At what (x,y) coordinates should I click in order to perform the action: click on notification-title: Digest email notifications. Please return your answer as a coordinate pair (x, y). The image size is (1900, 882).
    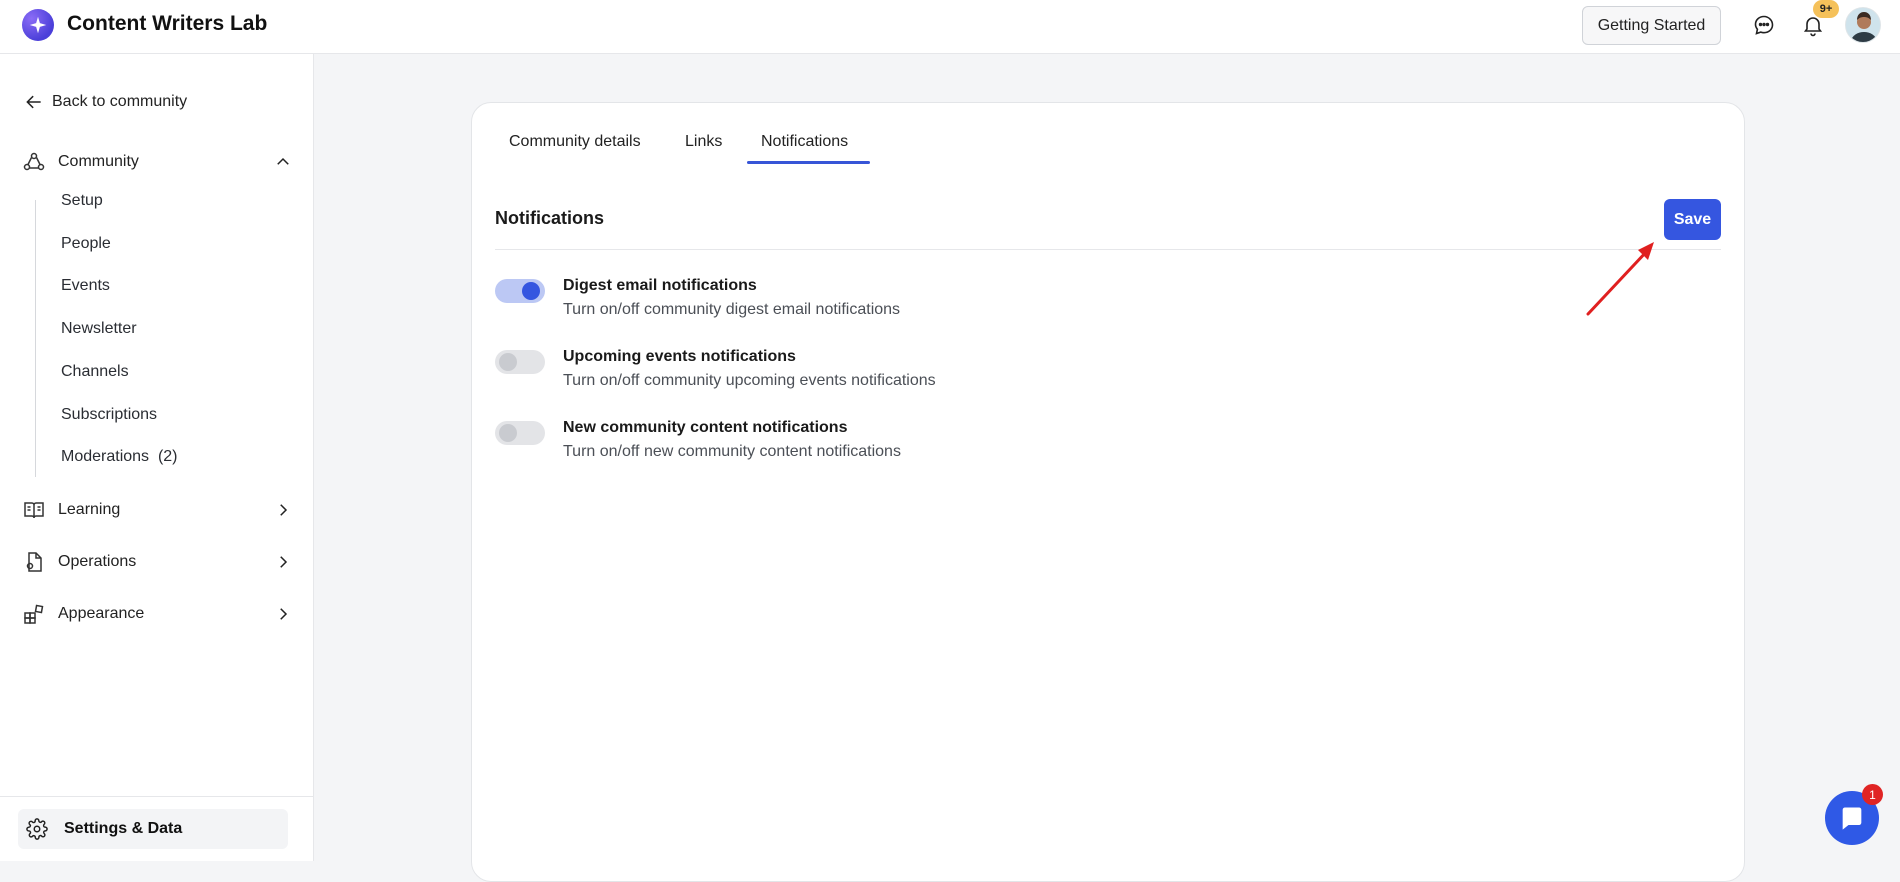
    Looking at the image, I should click on (660, 285).